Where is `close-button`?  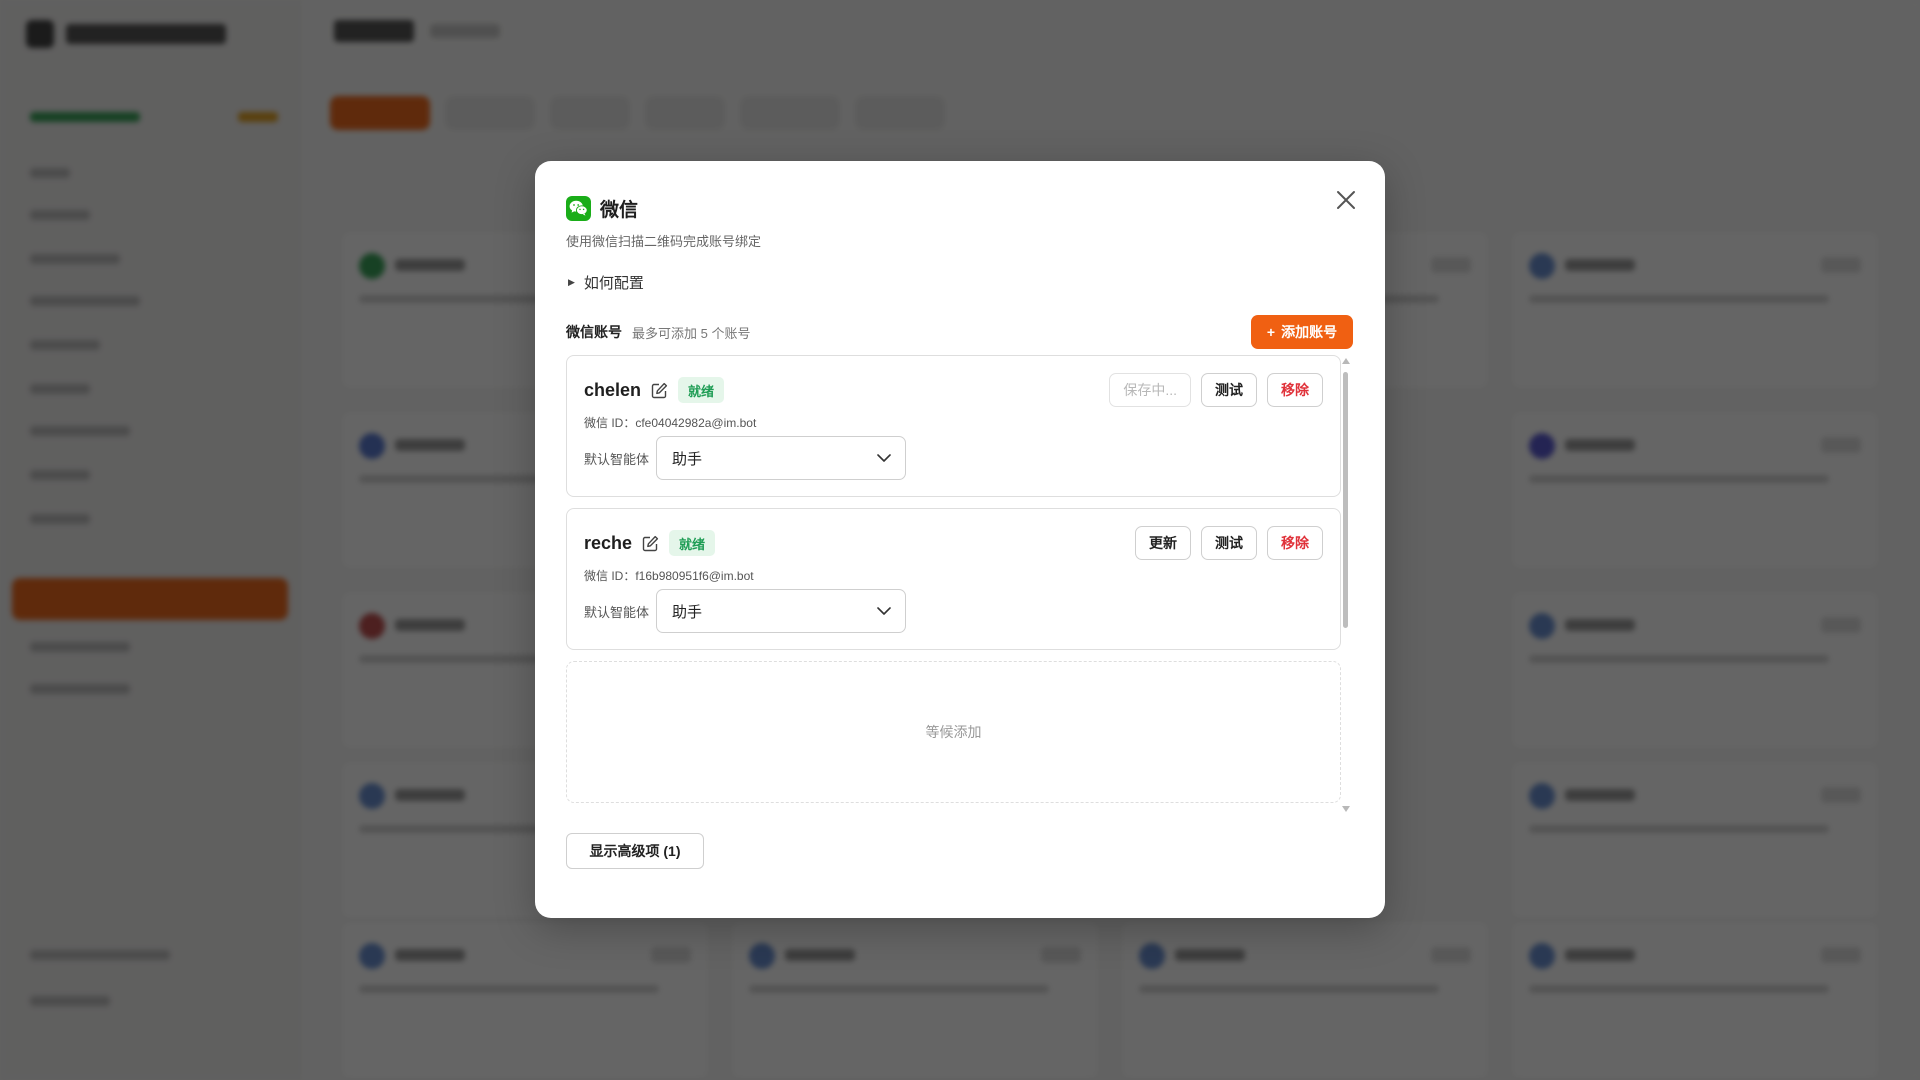 close-button is located at coordinates (1346, 200).